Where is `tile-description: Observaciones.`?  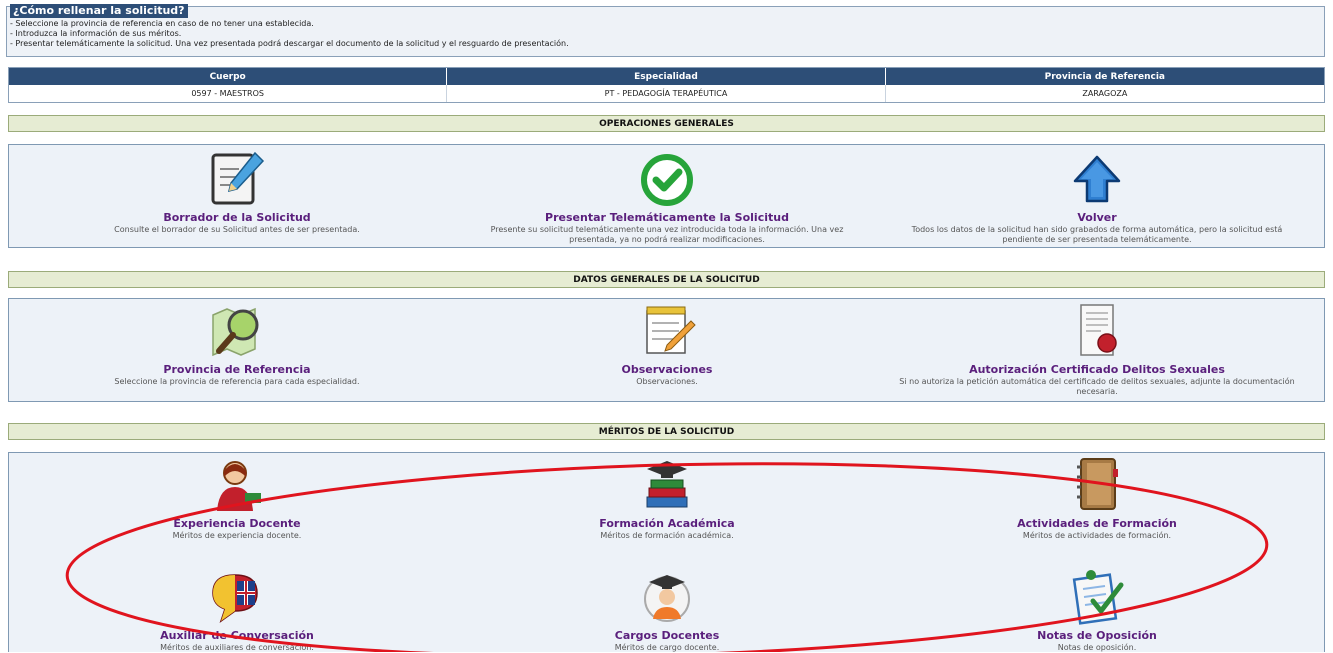 tile-description: Observaciones. is located at coordinates (667, 381).